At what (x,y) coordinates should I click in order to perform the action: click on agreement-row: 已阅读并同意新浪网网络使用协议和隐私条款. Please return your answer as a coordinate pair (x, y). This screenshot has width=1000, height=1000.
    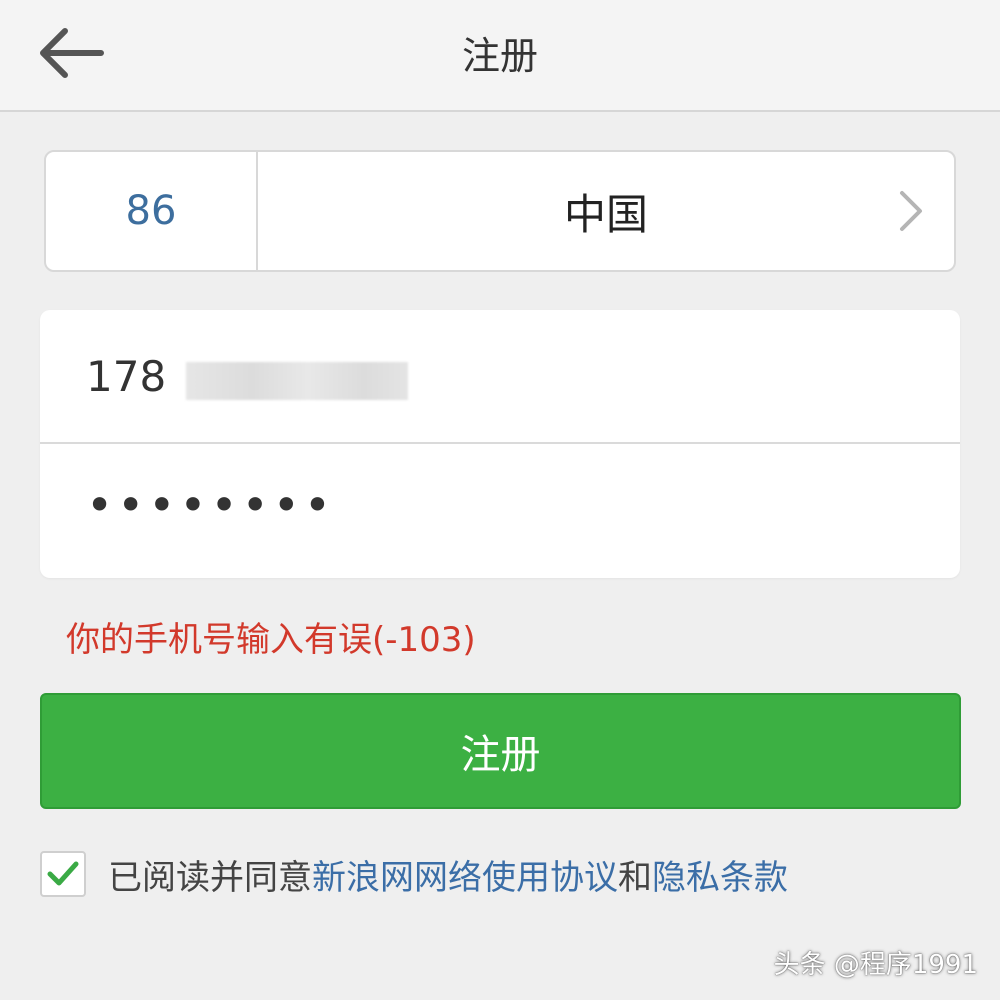
    Looking at the image, I should click on (414, 874).